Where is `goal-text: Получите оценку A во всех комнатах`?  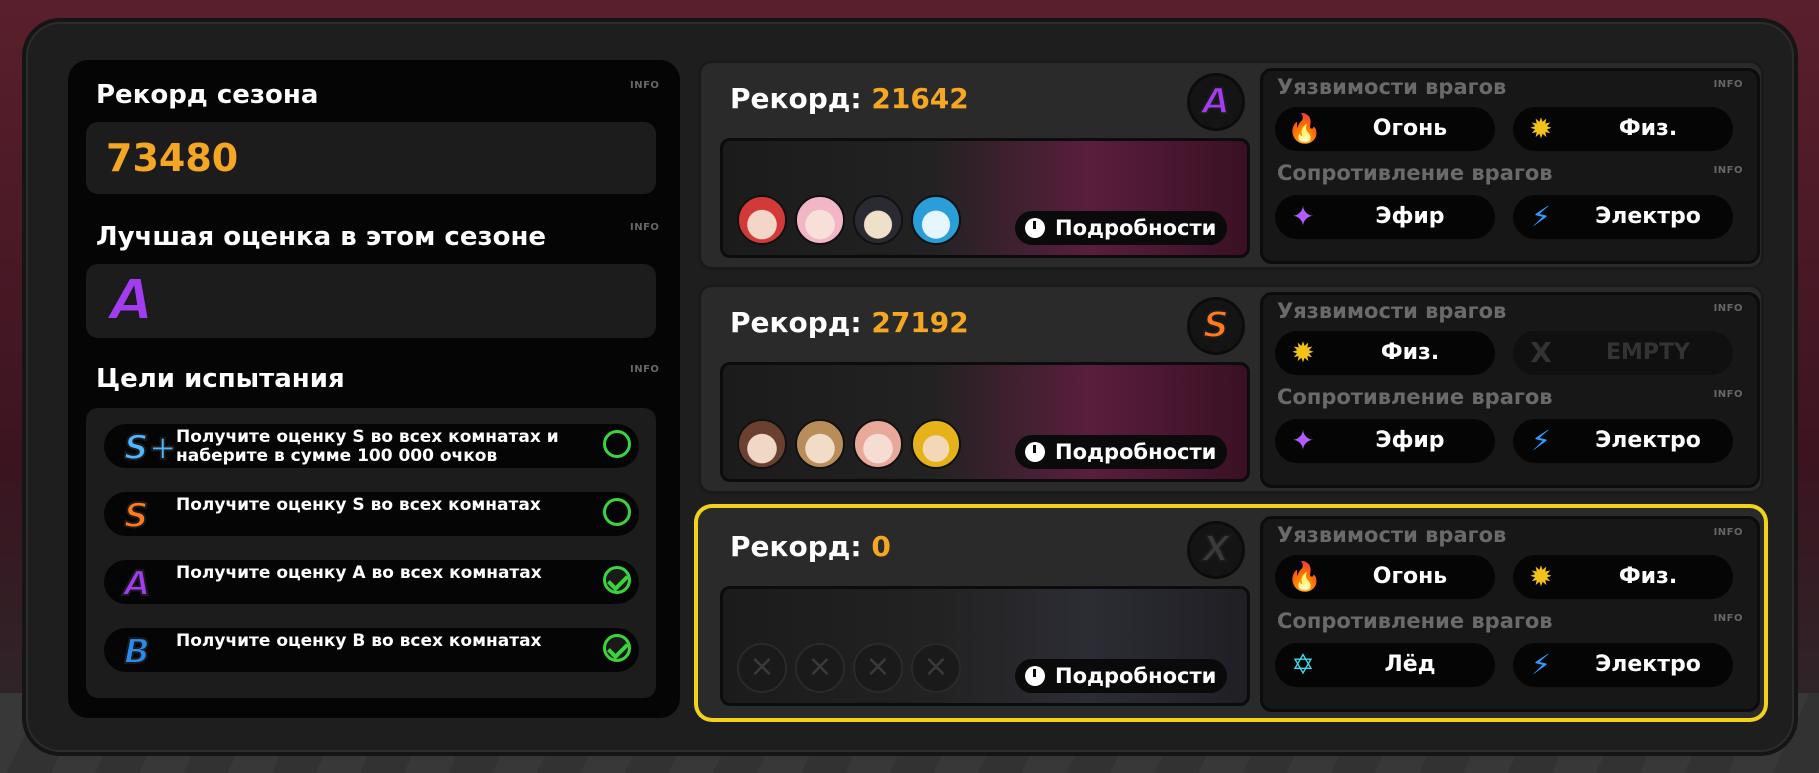 goal-text: Получите оценку A во всех комнатах is located at coordinates (359, 573).